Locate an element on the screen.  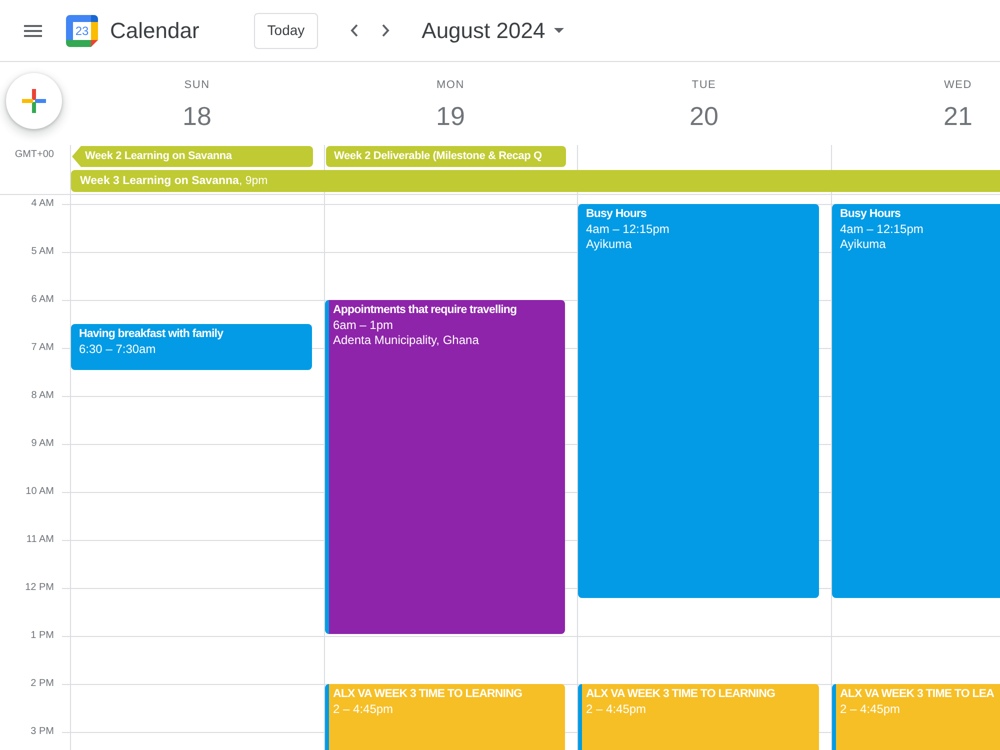
event-title: Appointments that require travelling is located at coordinates (425, 310).